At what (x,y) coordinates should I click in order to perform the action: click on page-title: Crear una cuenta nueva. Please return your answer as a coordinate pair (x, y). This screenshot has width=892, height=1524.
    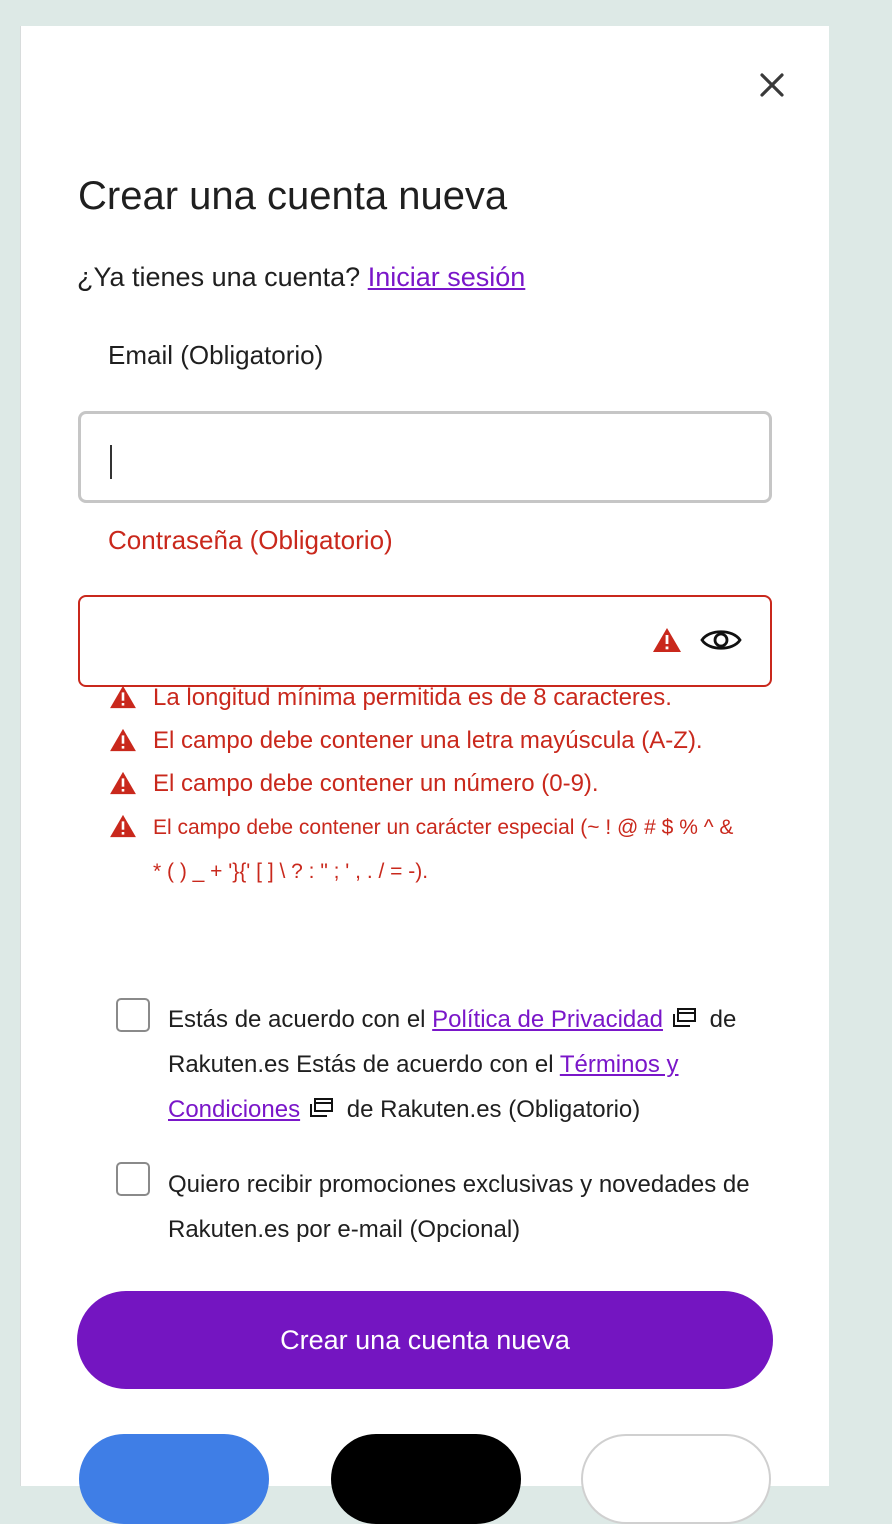
    Looking at the image, I should click on (293, 196).